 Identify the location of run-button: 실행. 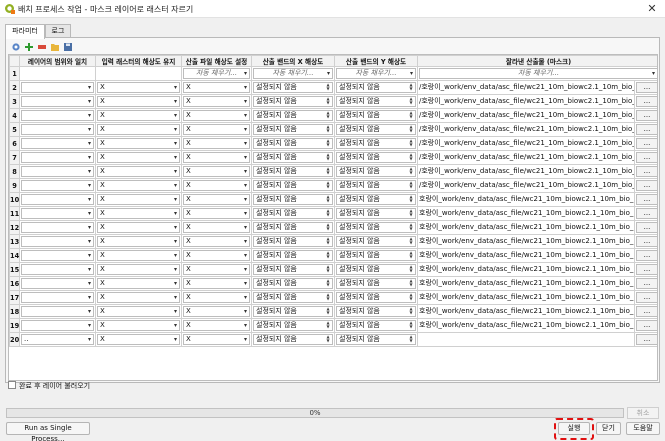
(574, 428).